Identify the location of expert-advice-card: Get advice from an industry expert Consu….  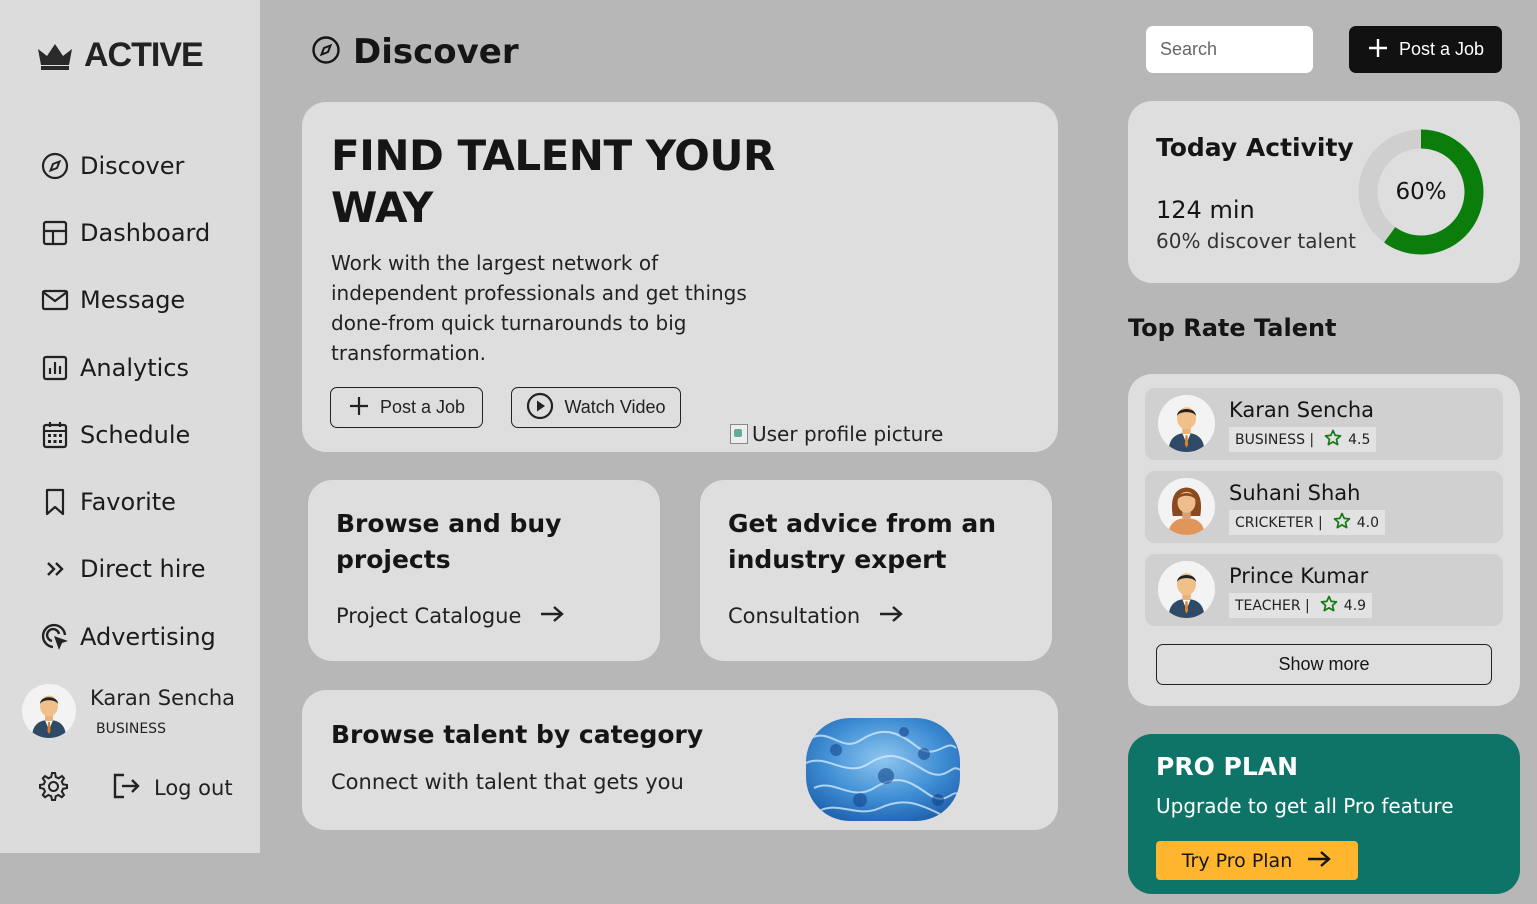
(876, 570).